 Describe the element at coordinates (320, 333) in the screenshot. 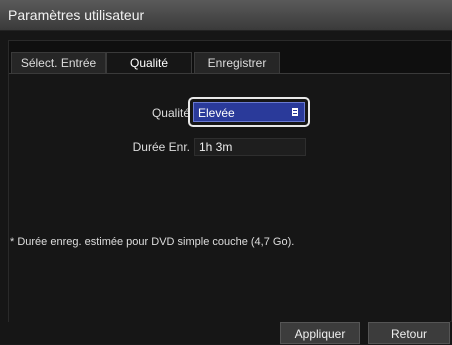

I see `apply-button: Appliquer` at that location.